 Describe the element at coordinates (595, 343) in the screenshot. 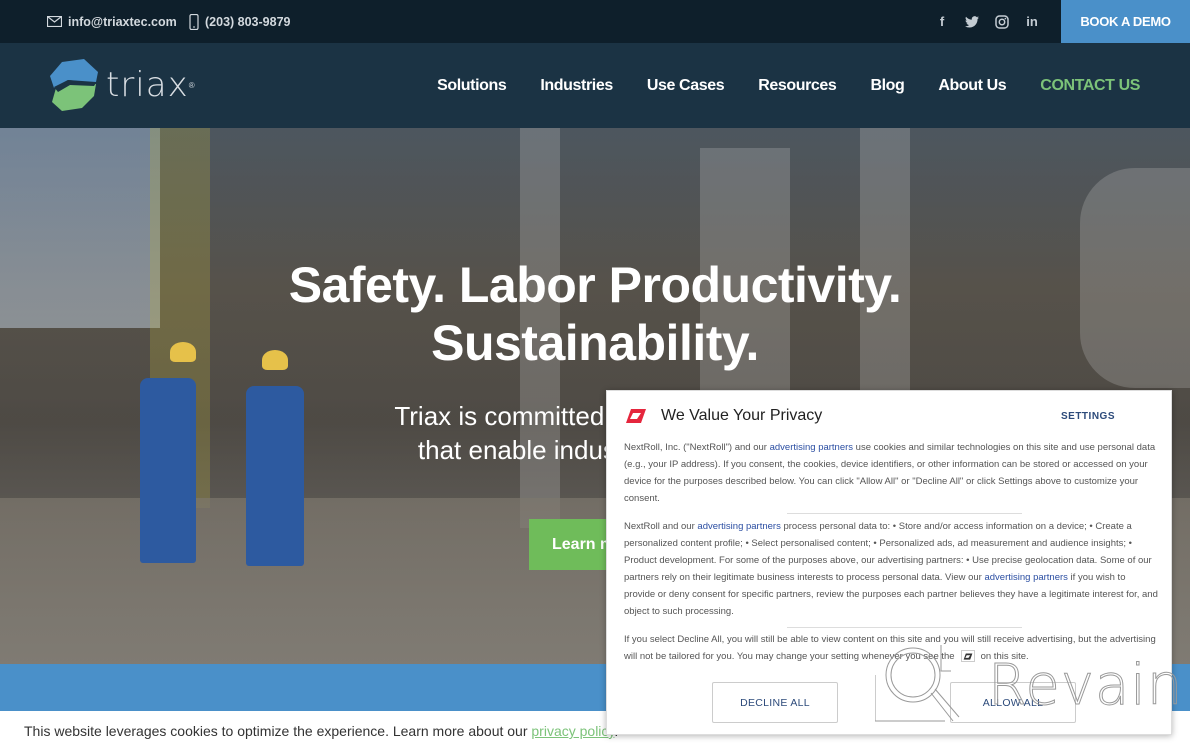

I see `hero-headline-line2: Sustainability.` at that location.